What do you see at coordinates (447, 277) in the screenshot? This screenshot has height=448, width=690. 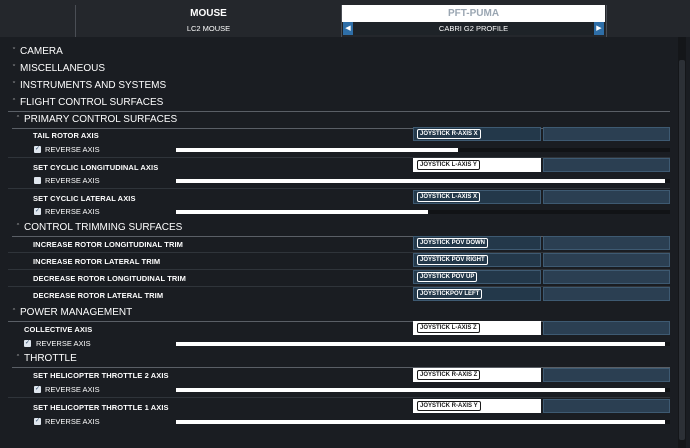 I see `binding-key: JOYSTICK POV UP` at bounding box center [447, 277].